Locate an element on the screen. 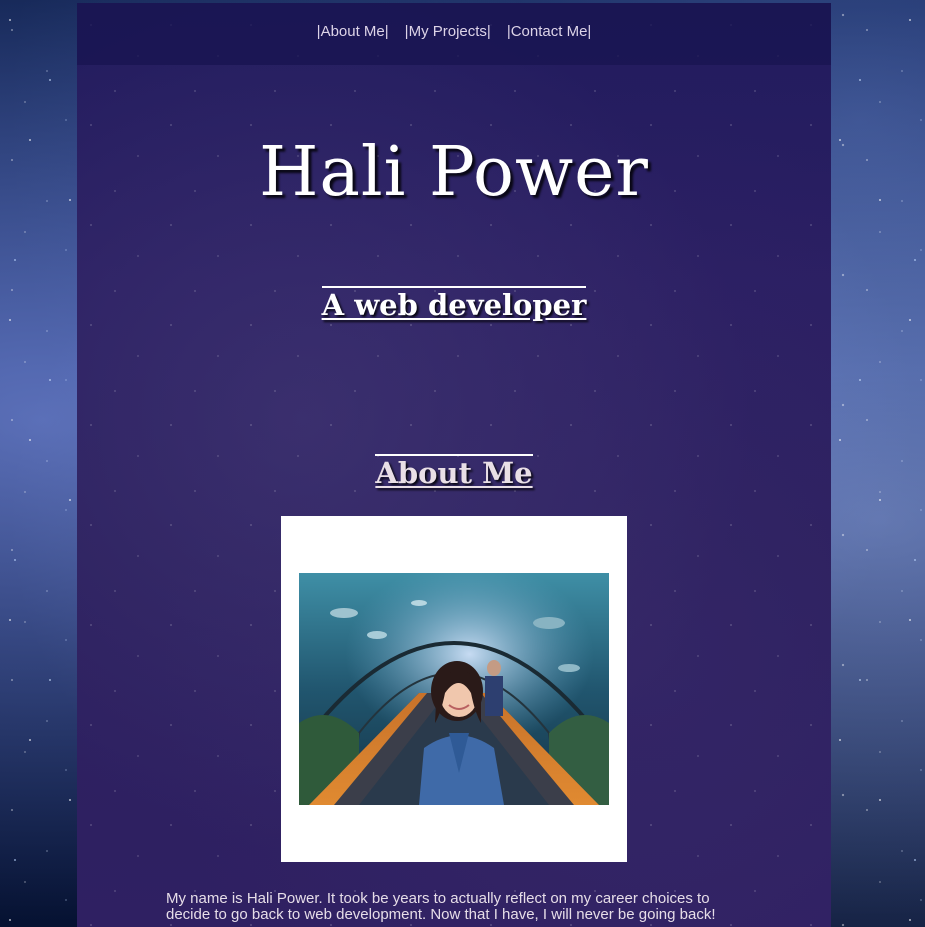 This screenshot has height=927, width=925. about-me-heading: About Me is located at coordinates (454, 472).